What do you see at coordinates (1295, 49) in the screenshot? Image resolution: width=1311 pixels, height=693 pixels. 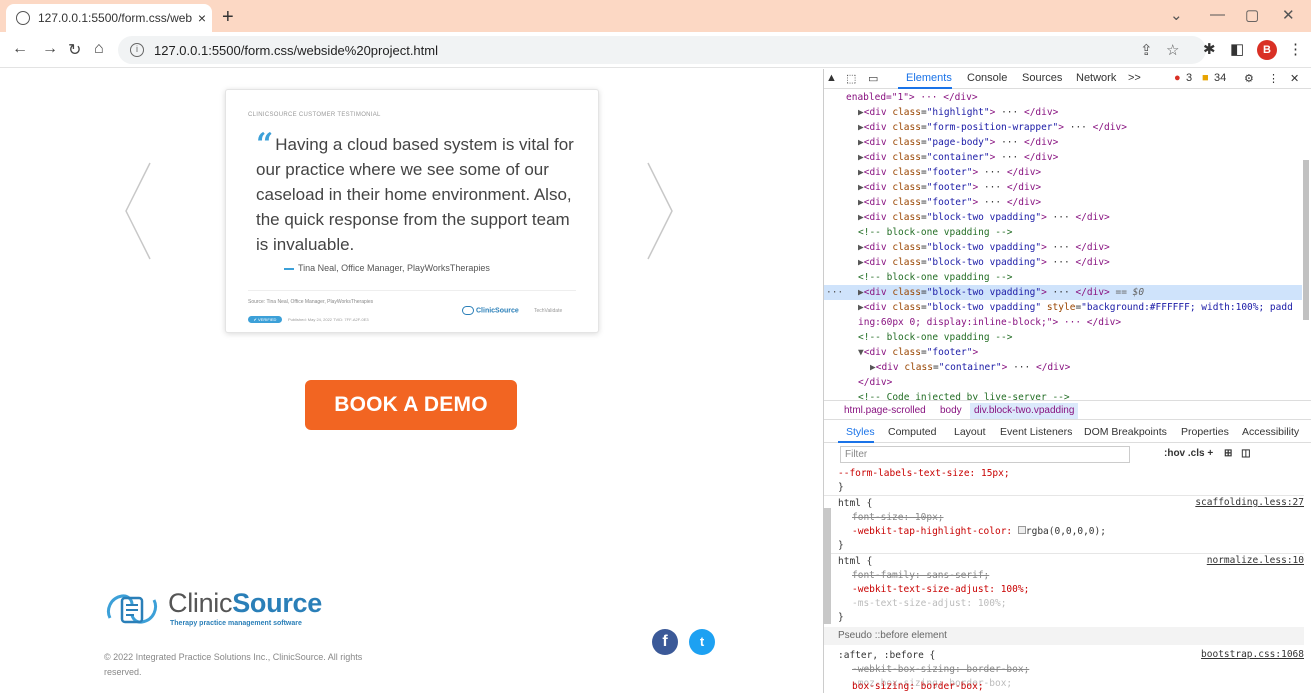 I see `browser-menu-icon: ⋮` at bounding box center [1295, 49].